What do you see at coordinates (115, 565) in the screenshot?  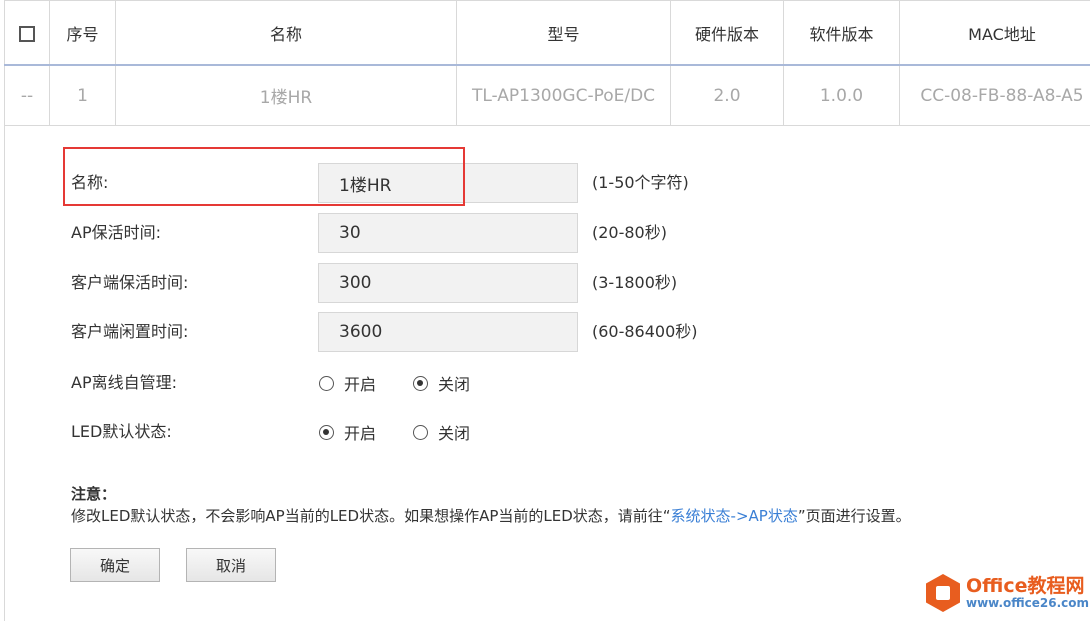 I see `confirm-button: 确定` at bounding box center [115, 565].